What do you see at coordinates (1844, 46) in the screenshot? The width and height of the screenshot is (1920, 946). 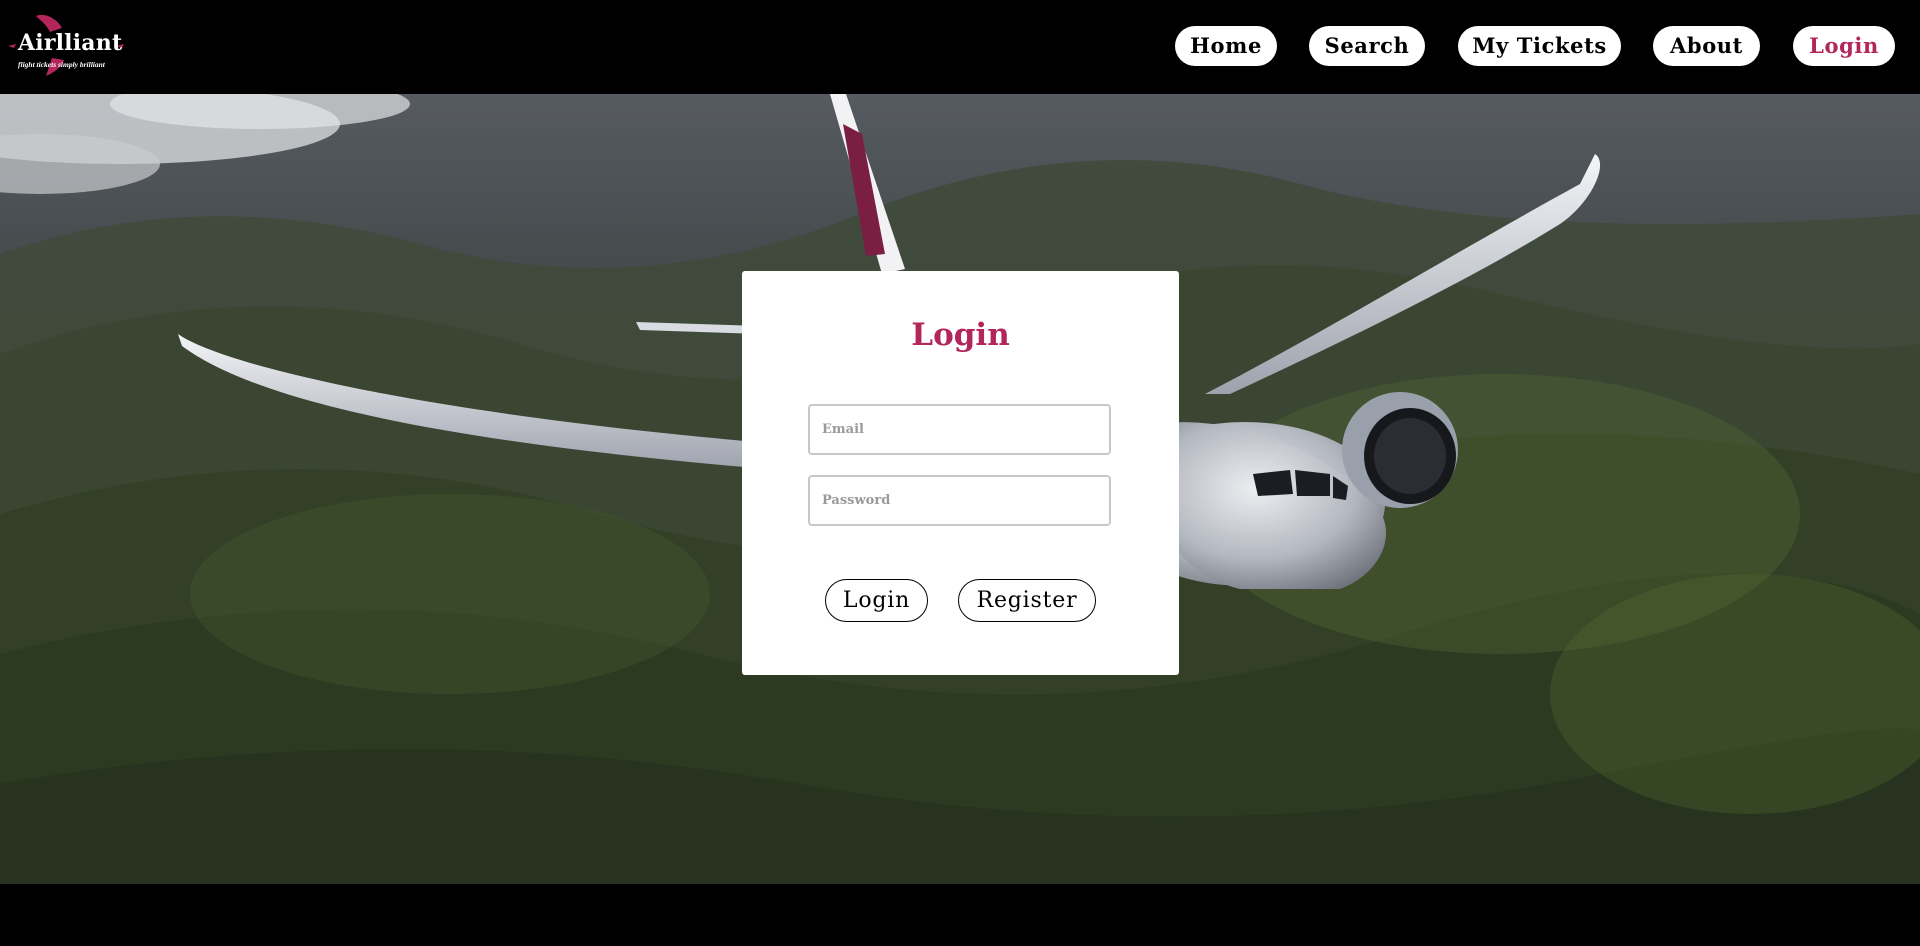 I see `nav-login-button: Login` at bounding box center [1844, 46].